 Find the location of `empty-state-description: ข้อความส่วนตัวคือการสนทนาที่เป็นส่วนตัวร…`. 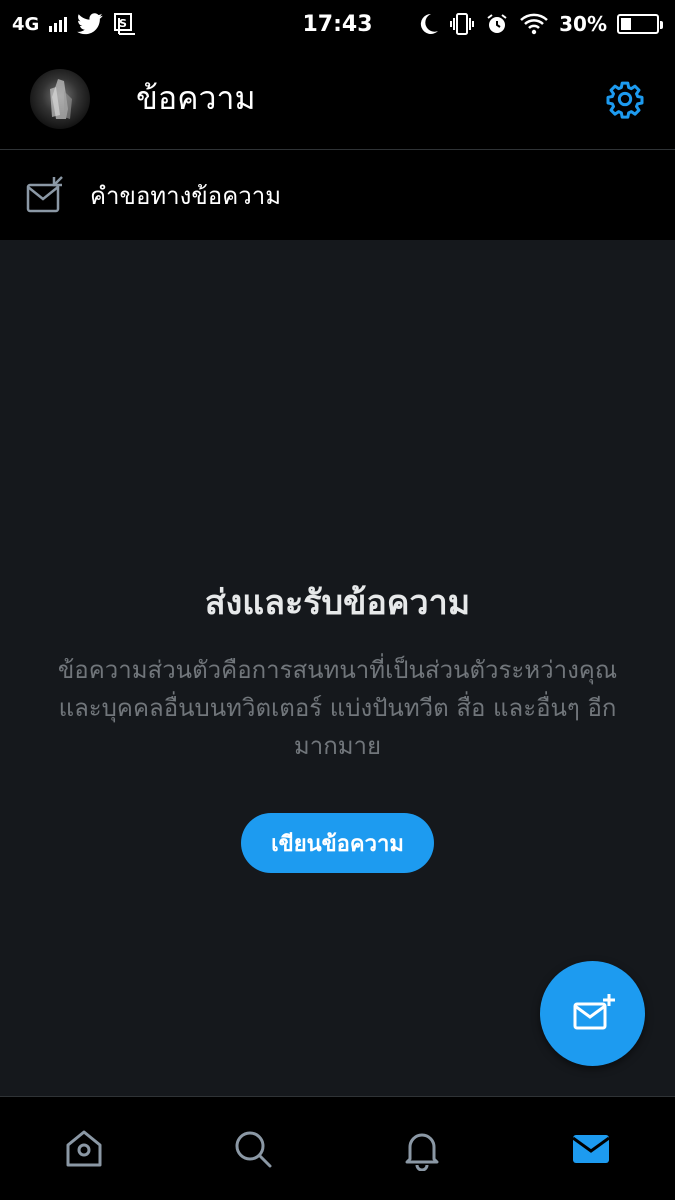

empty-state-description: ข้อความส่วนตัวคือการสนทนาที่เป็นส่วนตัวร… is located at coordinates (337, 708).